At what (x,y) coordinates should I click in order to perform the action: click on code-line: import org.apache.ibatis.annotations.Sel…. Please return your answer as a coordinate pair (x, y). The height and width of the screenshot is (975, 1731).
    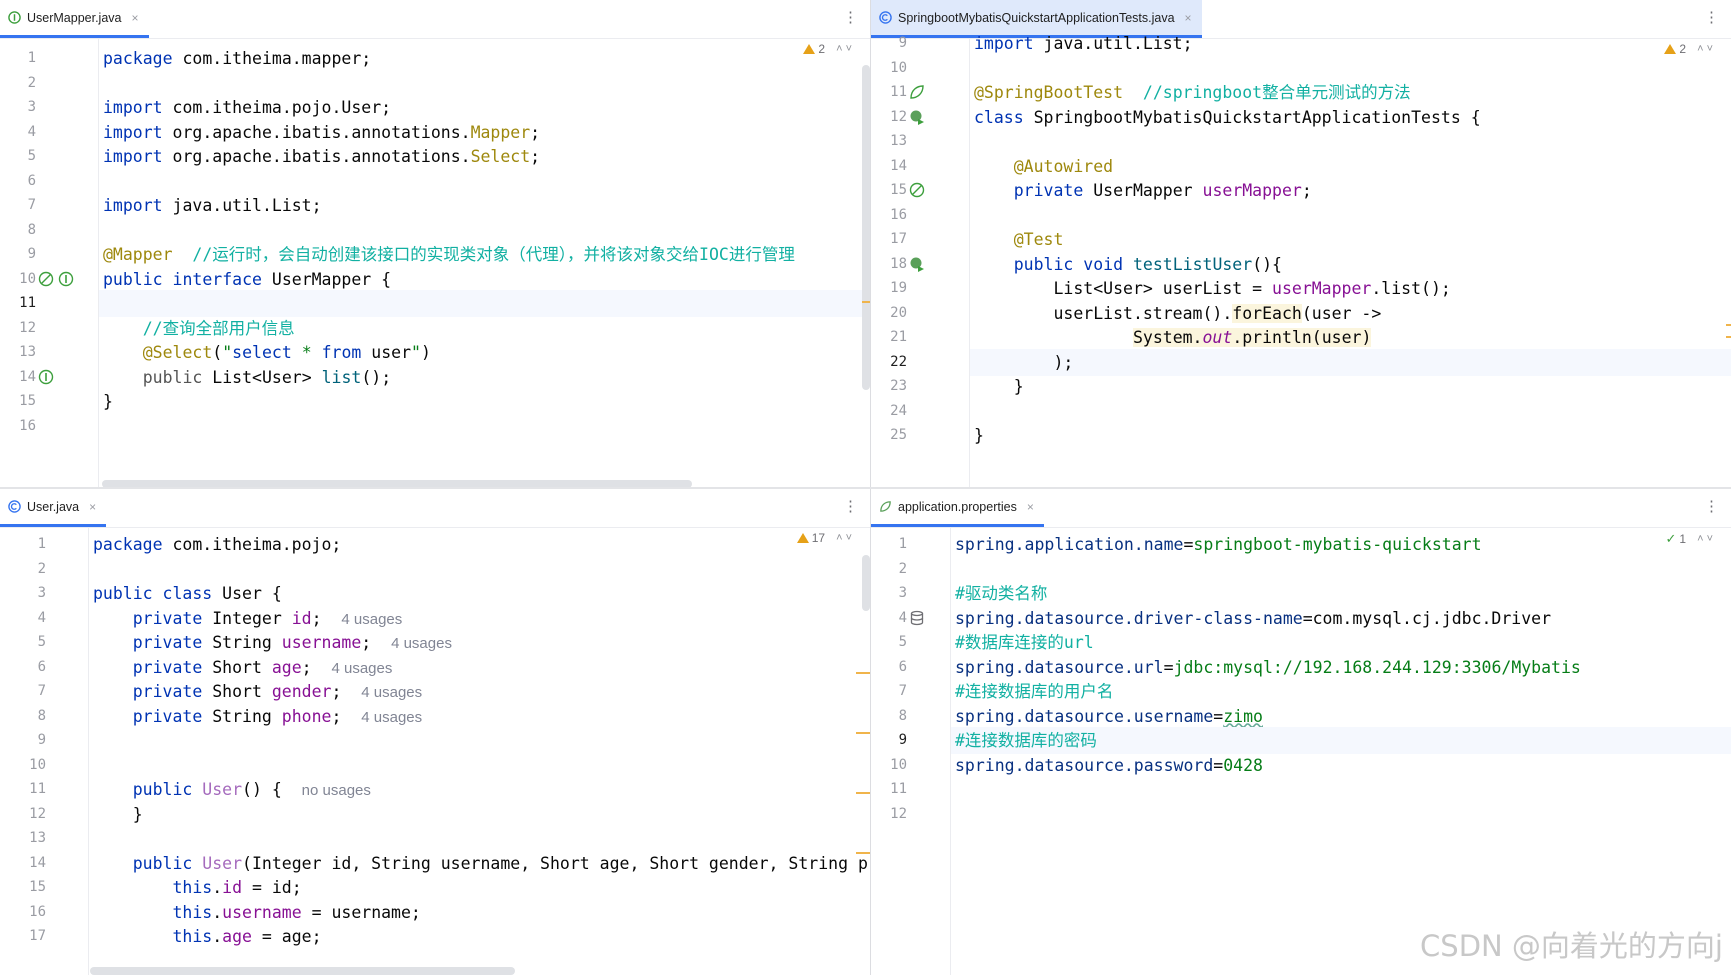
    Looking at the image, I should click on (484, 156).